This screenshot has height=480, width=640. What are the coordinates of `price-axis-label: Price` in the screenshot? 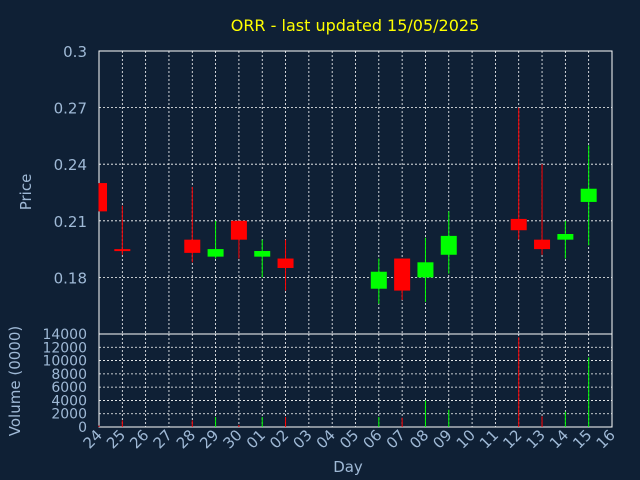 It's located at (26, 192).